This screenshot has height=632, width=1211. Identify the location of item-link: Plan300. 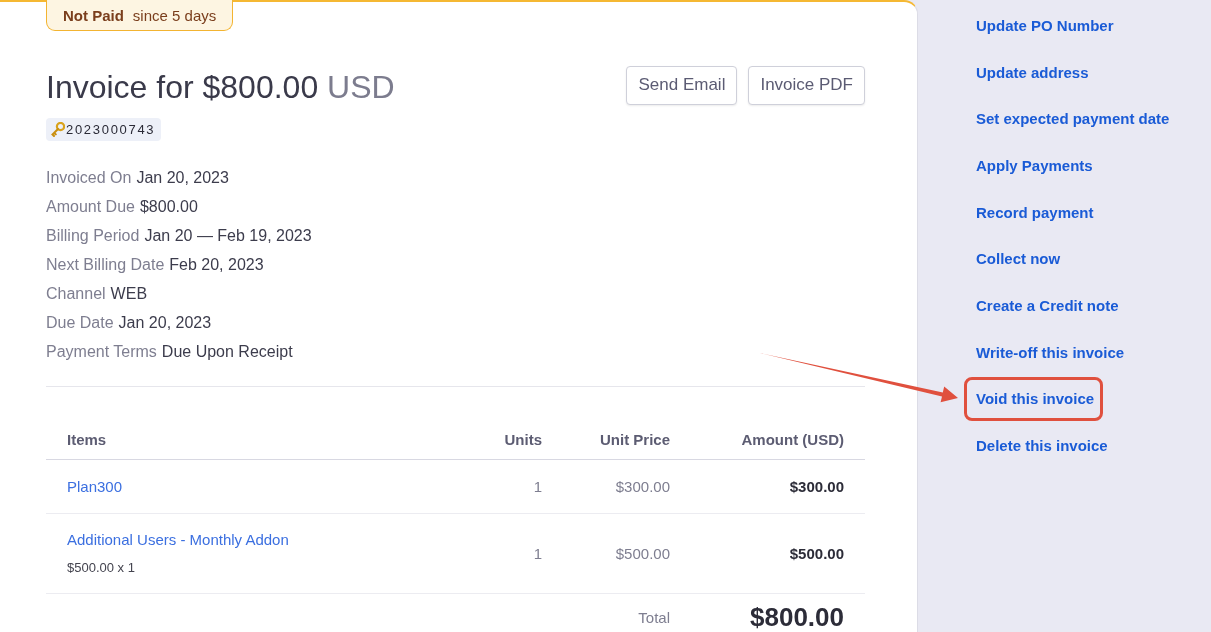
(95, 486).